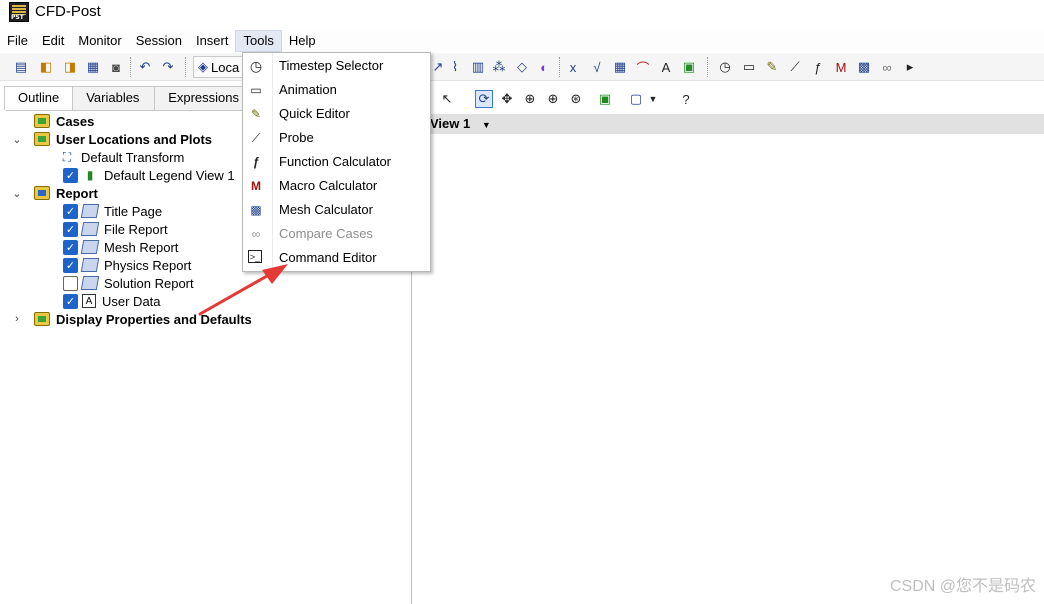 This screenshot has width=1044, height=604. I want to click on redo-icon: ↷, so click(168, 67).